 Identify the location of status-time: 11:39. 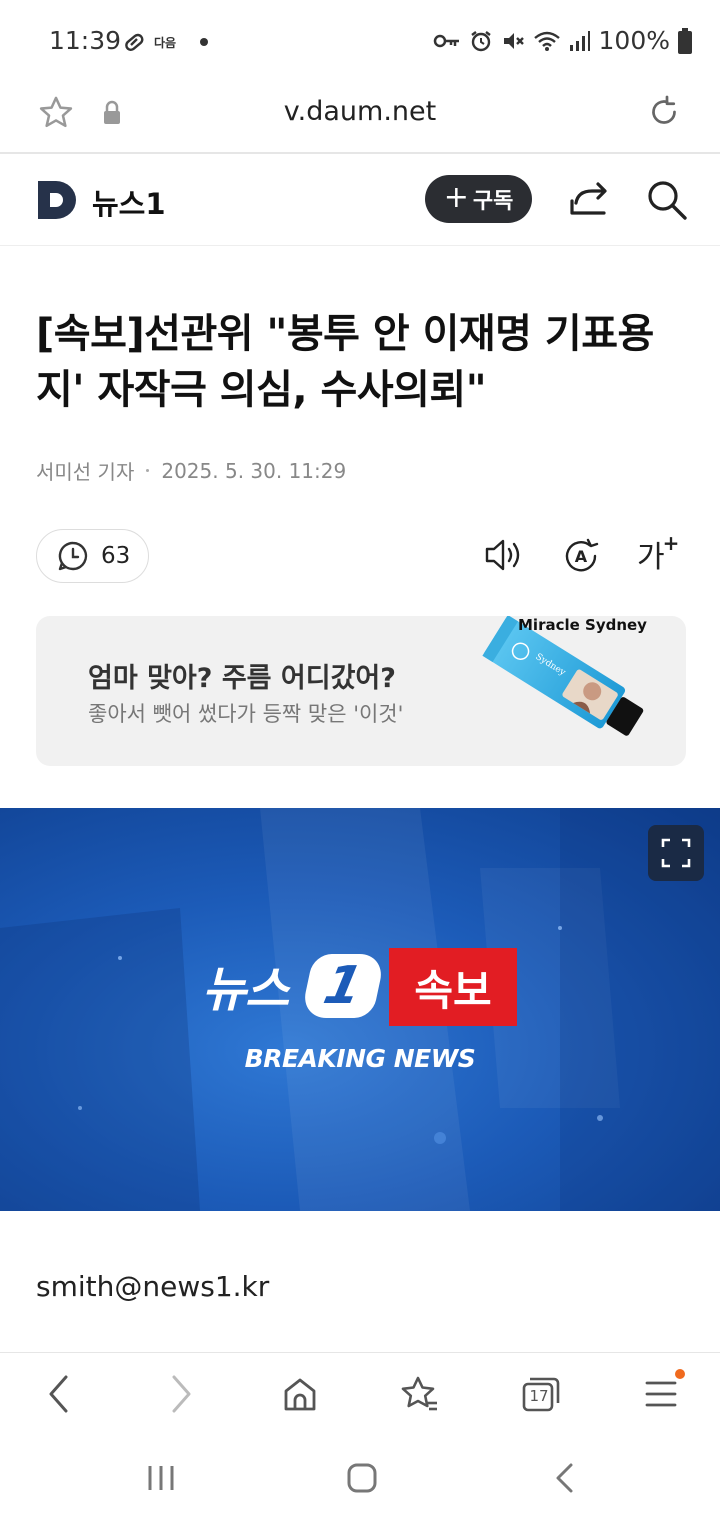
(85, 40).